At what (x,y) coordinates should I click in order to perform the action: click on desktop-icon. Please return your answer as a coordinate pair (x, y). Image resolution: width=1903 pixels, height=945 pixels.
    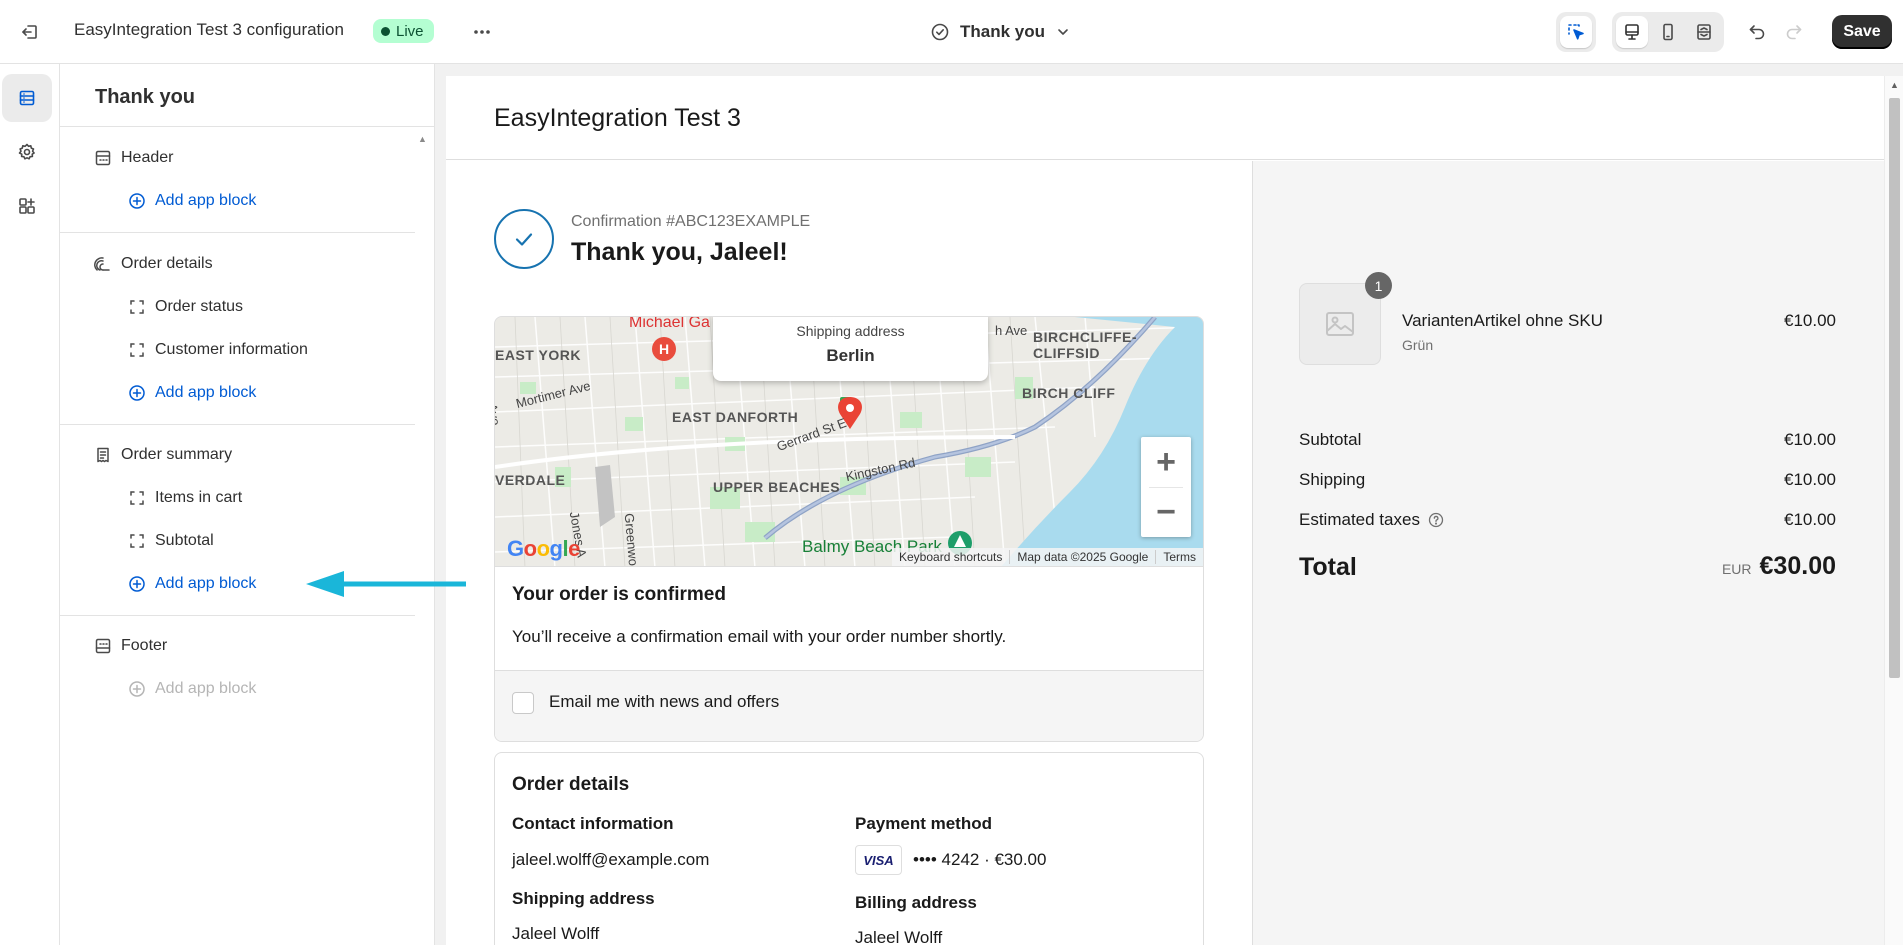
    Looking at the image, I should click on (1632, 32).